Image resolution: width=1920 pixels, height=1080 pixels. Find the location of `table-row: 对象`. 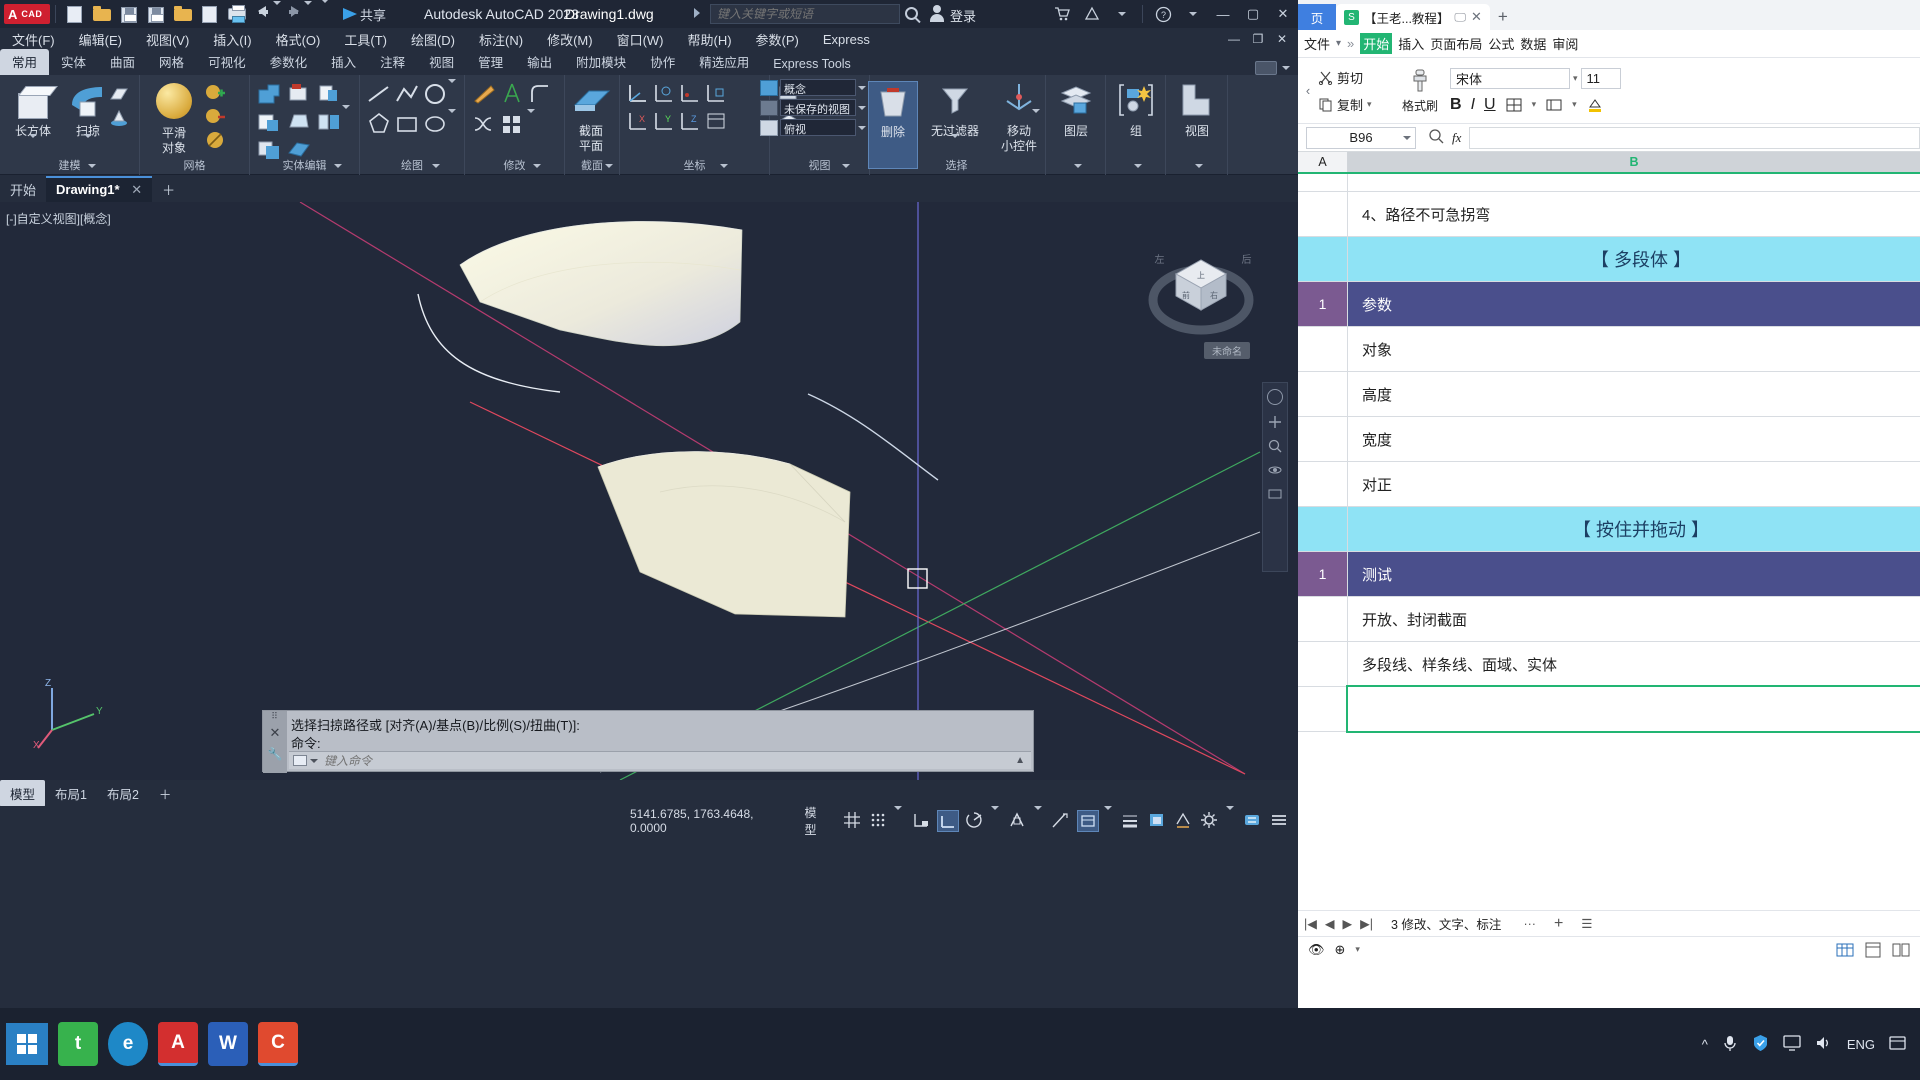

table-row: 对象 is located at coordinates (1609, 349).